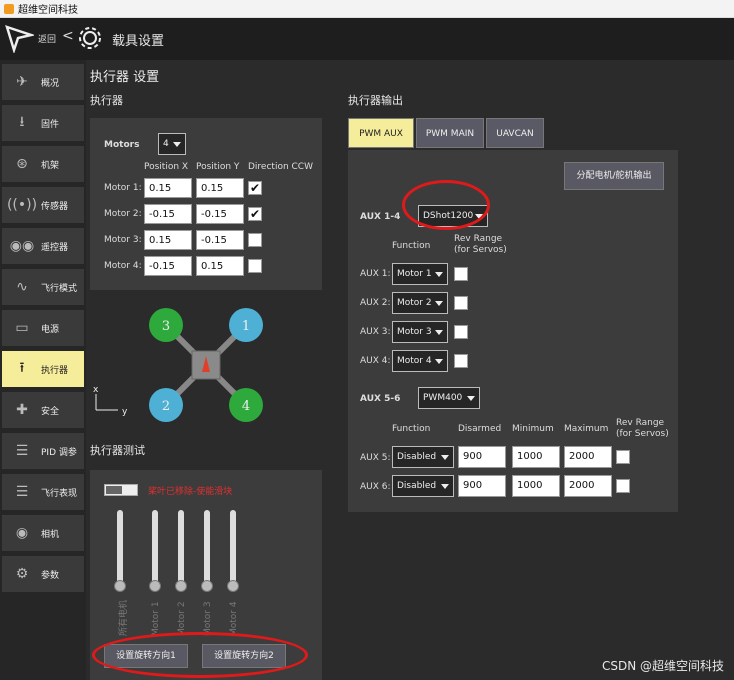  I want to click on slider-label: Motor 1, so click(156, 618).